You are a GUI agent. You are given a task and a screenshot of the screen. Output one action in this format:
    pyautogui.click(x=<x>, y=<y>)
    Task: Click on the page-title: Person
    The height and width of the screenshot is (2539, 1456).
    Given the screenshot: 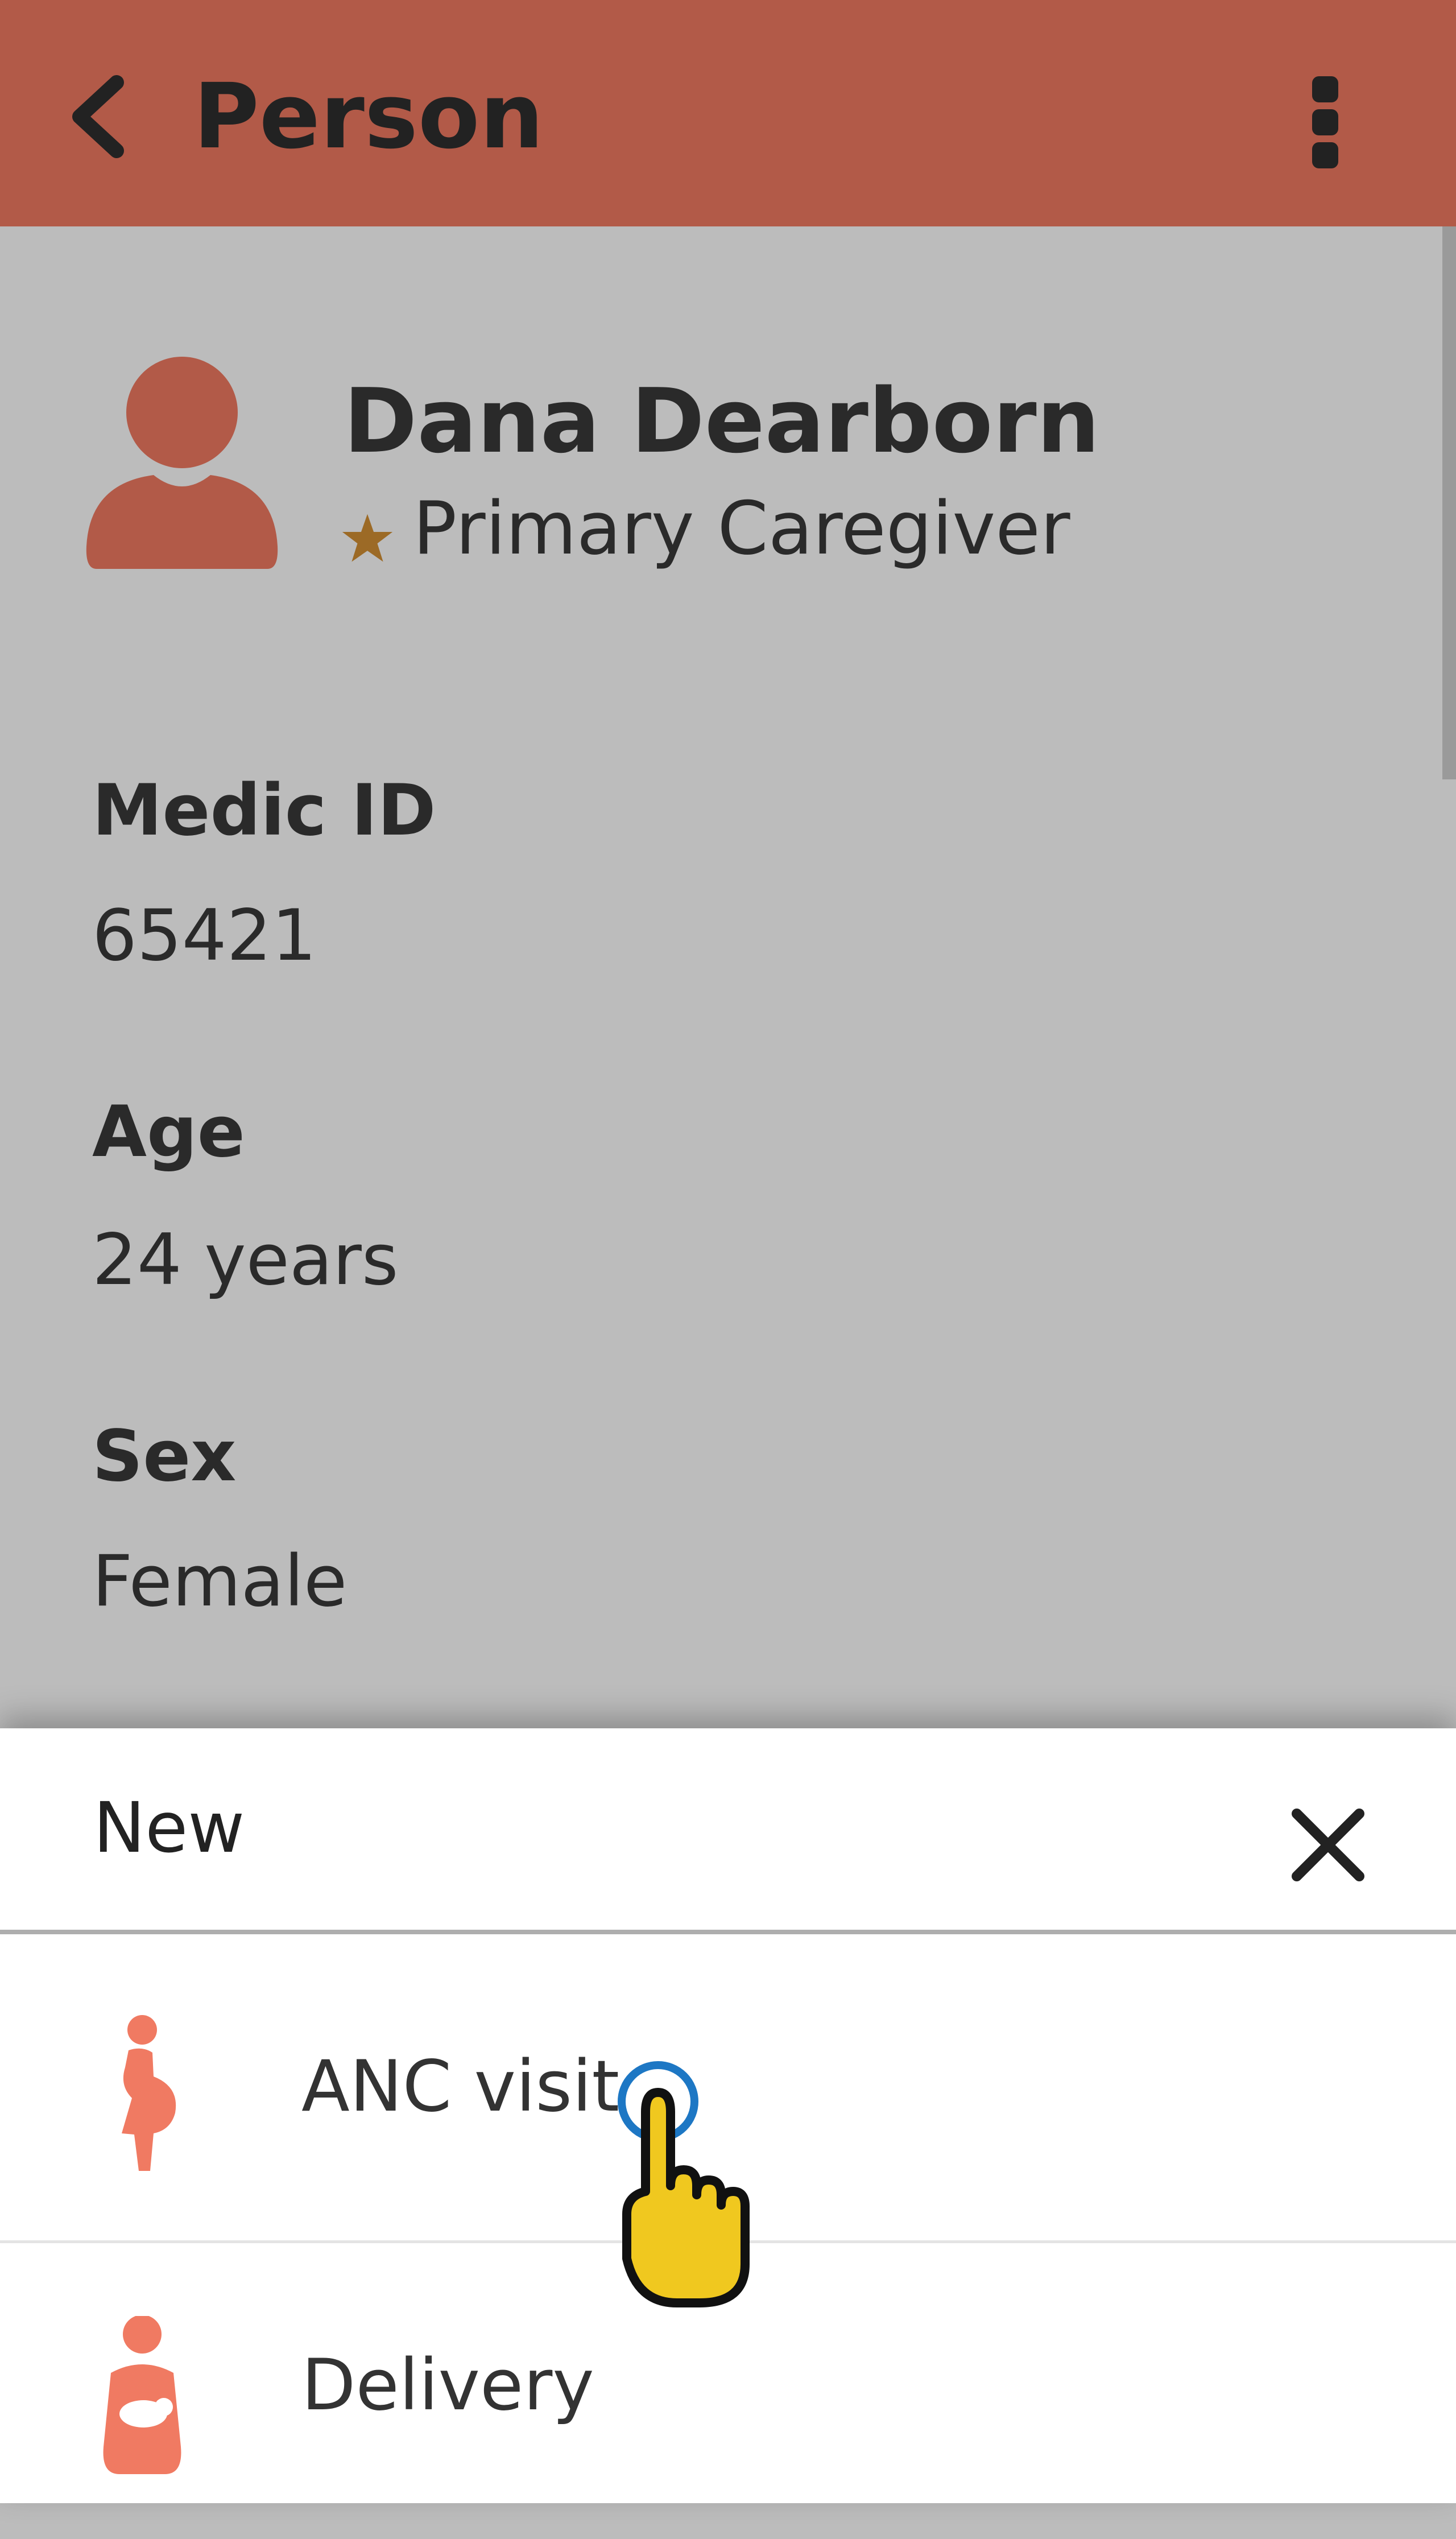 What is the action you would take?
    pyautogui.click(x=368, y=116)
    